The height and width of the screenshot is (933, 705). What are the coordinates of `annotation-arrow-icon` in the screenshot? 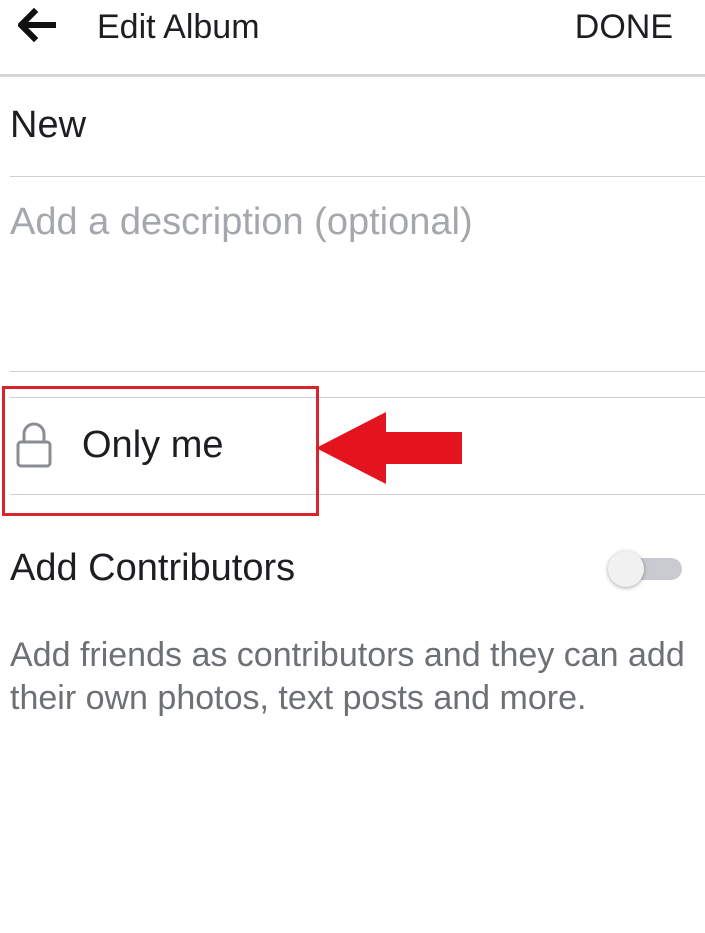 It's located at (389, 448).